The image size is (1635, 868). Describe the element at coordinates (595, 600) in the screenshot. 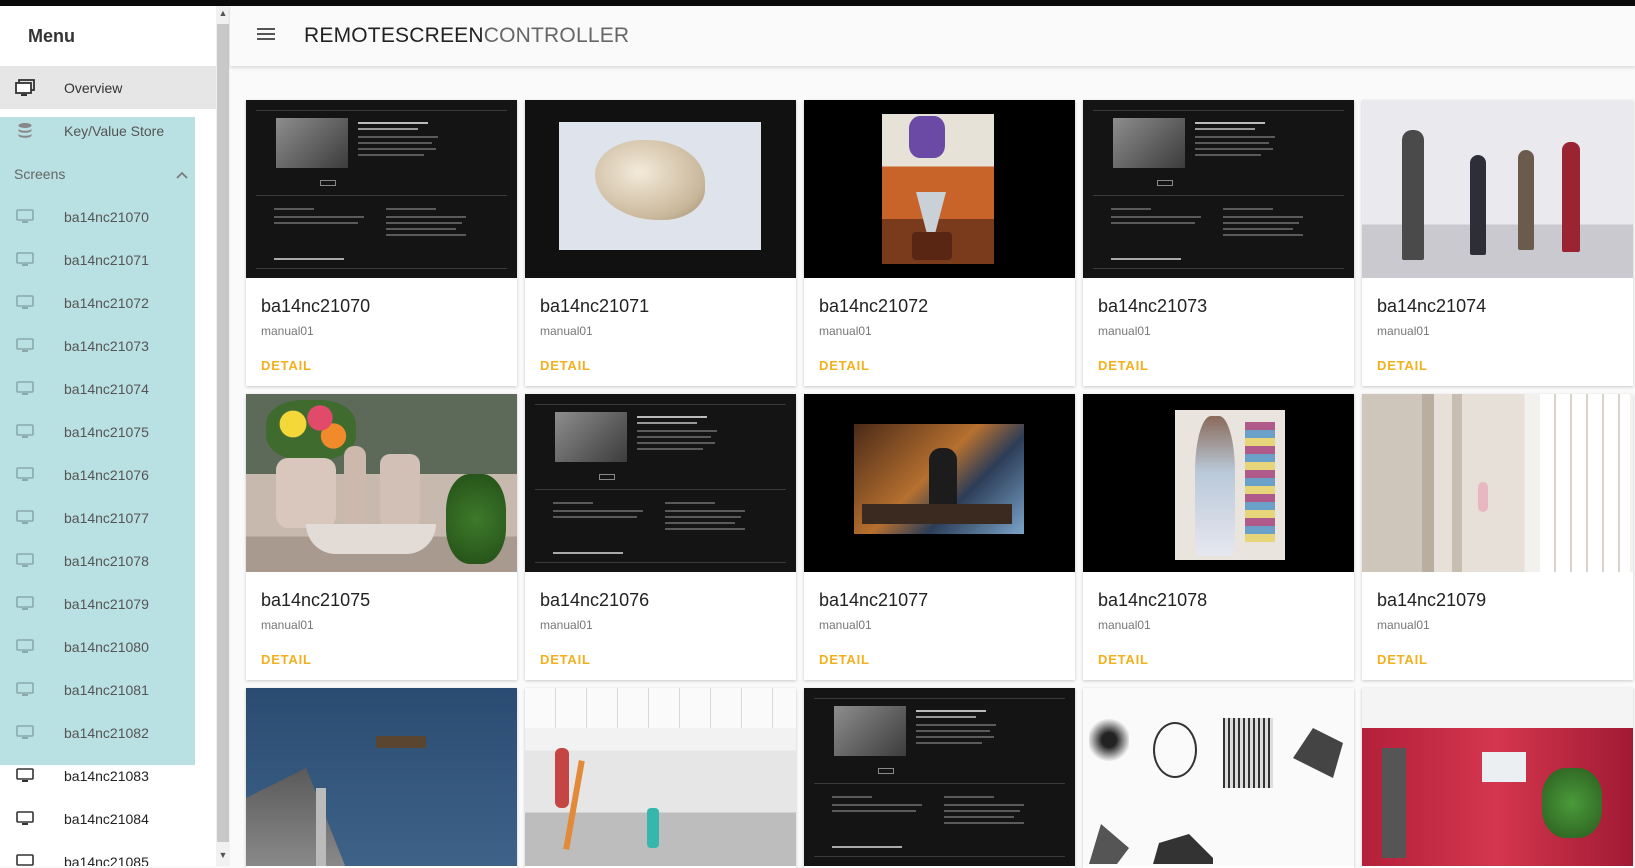

I see `card-title: ba14nc21076` at that location.